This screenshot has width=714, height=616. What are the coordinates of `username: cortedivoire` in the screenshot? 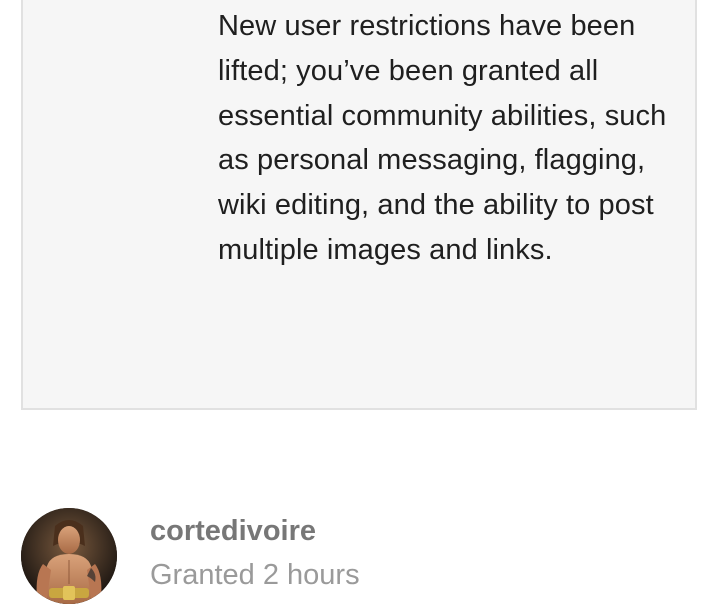 It's located at (233, 531).